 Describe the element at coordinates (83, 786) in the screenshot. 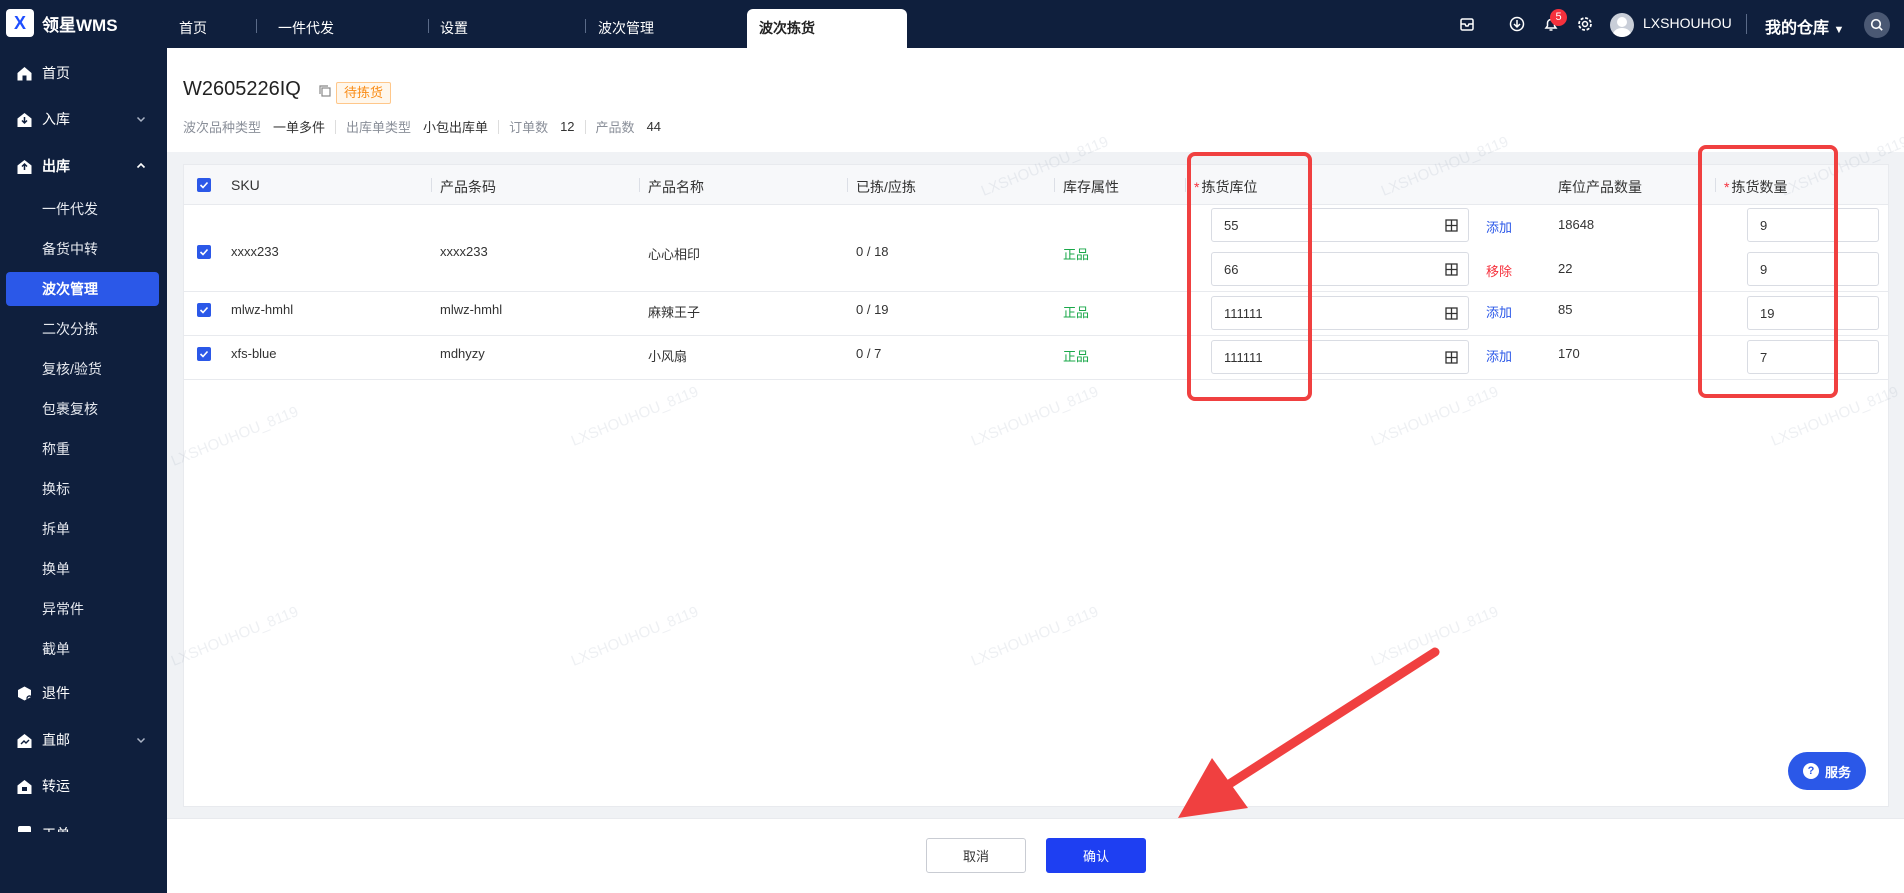

I see `sidebar-item-transfer: 转运` at that location.